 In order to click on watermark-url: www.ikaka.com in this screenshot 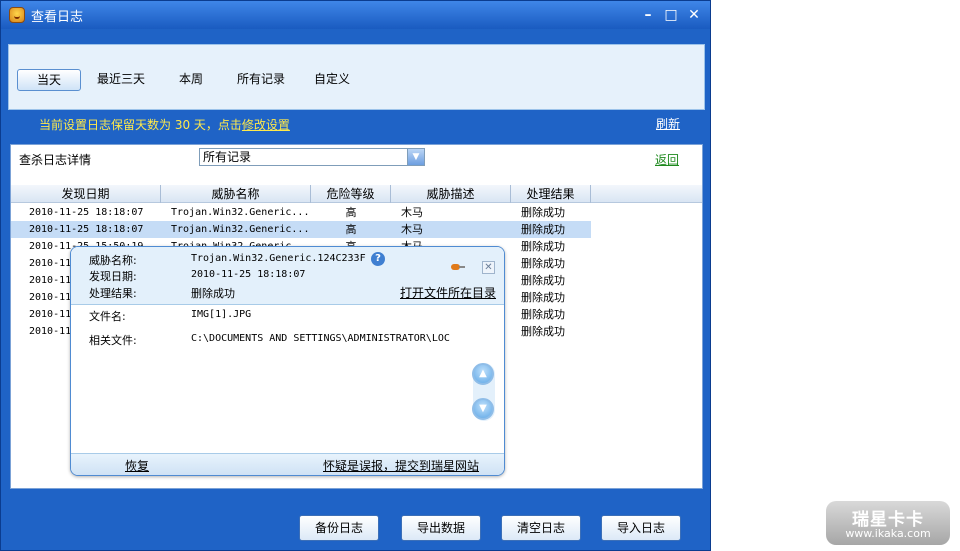, I will do `click(888, 533)`.